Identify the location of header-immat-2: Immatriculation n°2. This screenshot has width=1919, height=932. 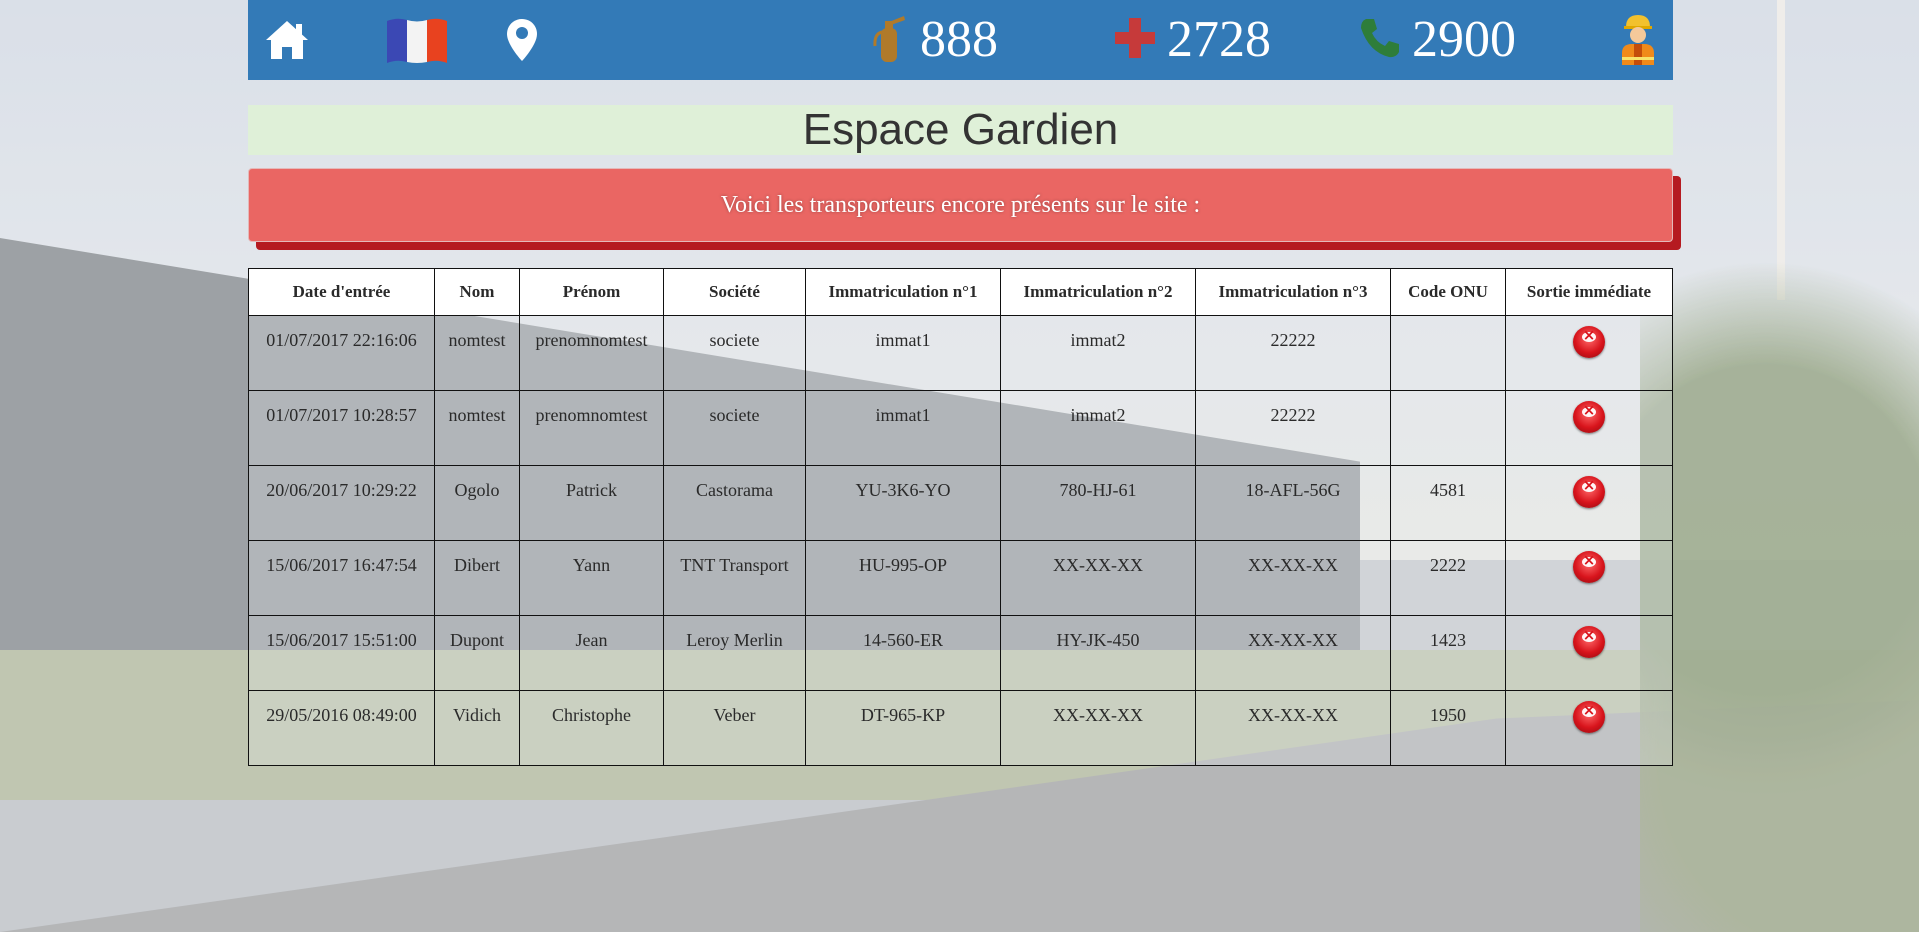
(1098, 292).